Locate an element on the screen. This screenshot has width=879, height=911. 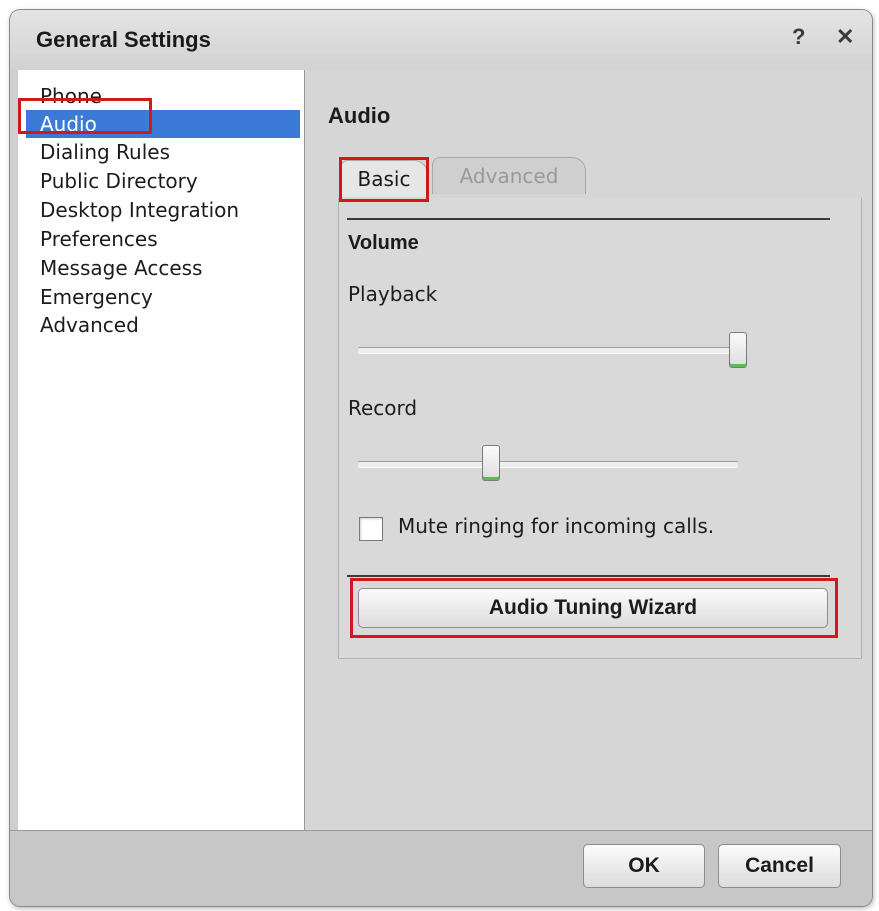
volume-heading: Volume is located at coordinates (383, 243).